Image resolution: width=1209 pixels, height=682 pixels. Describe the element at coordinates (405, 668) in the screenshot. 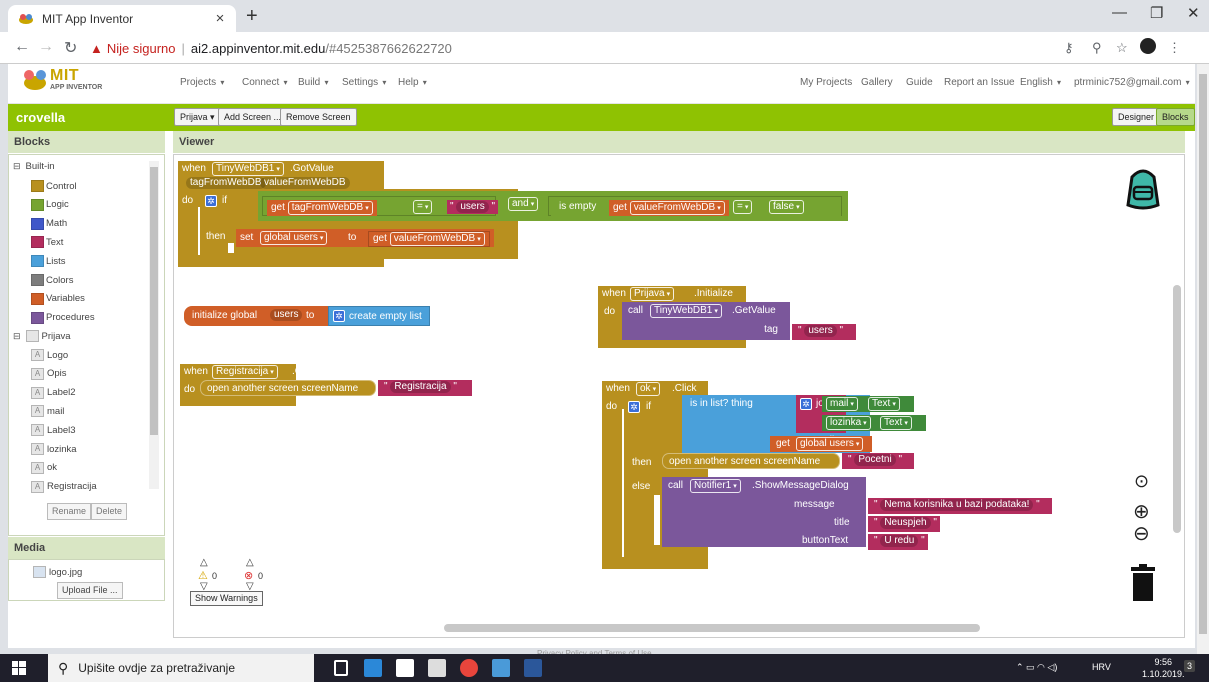

I see `store-icon` at that location.